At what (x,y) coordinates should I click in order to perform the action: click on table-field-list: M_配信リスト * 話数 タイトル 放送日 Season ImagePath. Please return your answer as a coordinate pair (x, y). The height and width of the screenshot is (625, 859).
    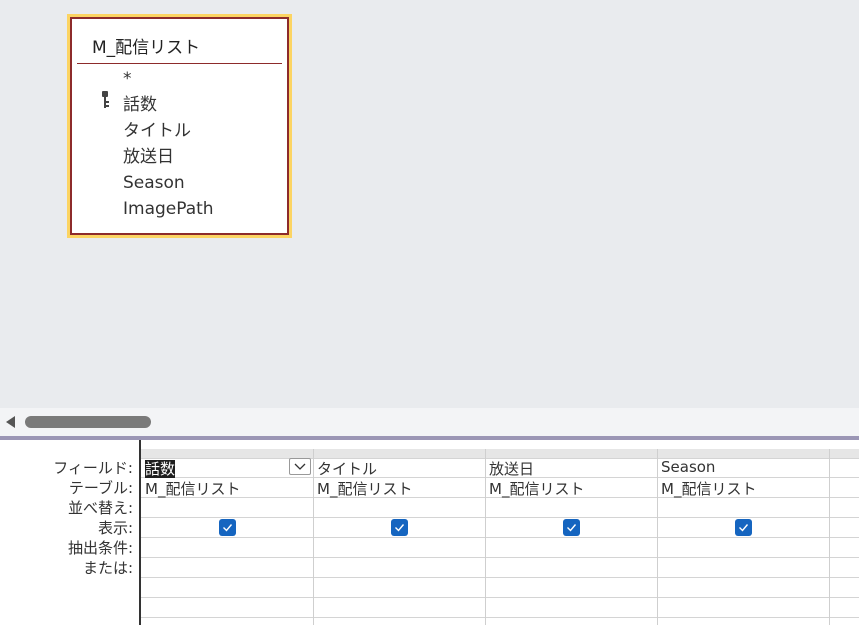
    Looking at the image, I should click on (179, 126).